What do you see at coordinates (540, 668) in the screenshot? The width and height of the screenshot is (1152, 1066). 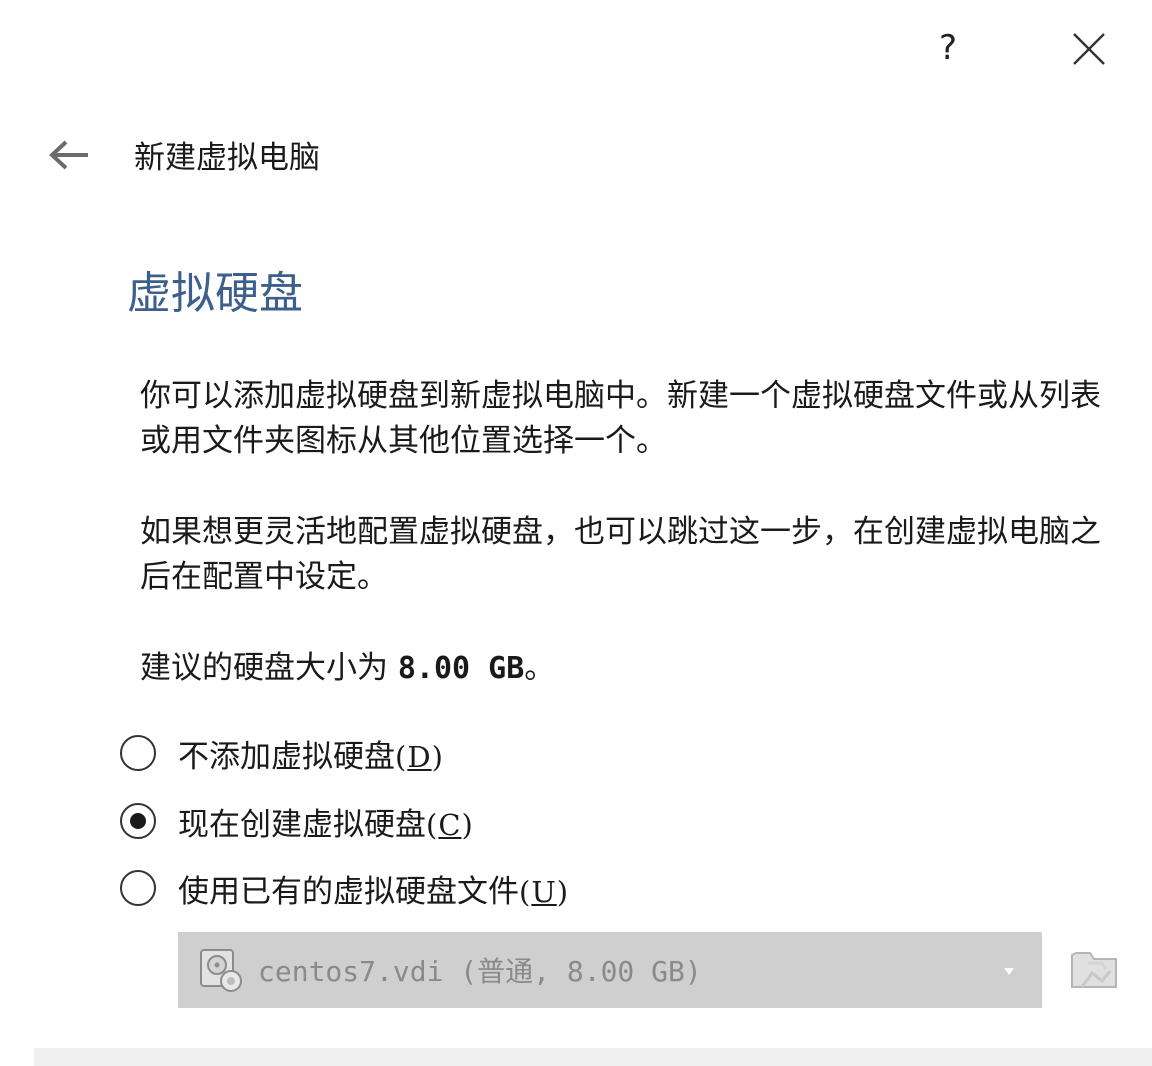 I see `recommended-size-suffix: 。` at bounding box center [540, 668].